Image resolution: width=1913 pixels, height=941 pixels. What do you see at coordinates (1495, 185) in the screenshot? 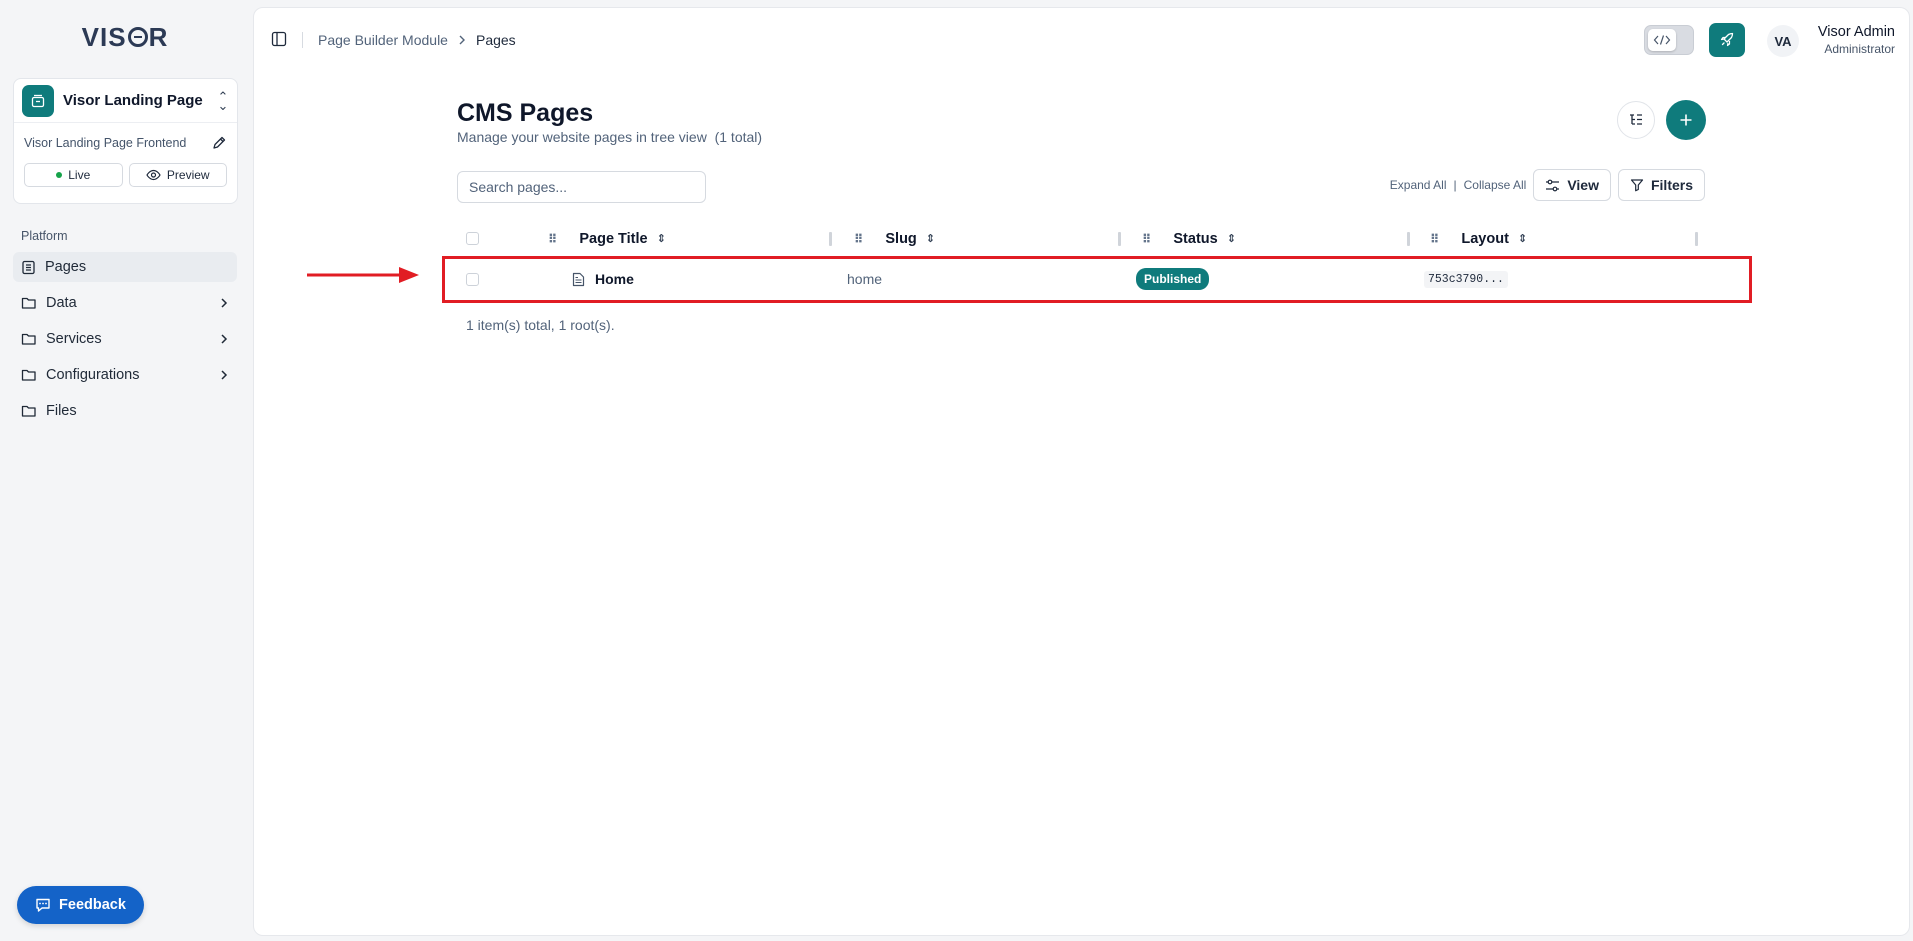
I see `collapse-all-link: Collapse All` at bounding box center [1495, 185].